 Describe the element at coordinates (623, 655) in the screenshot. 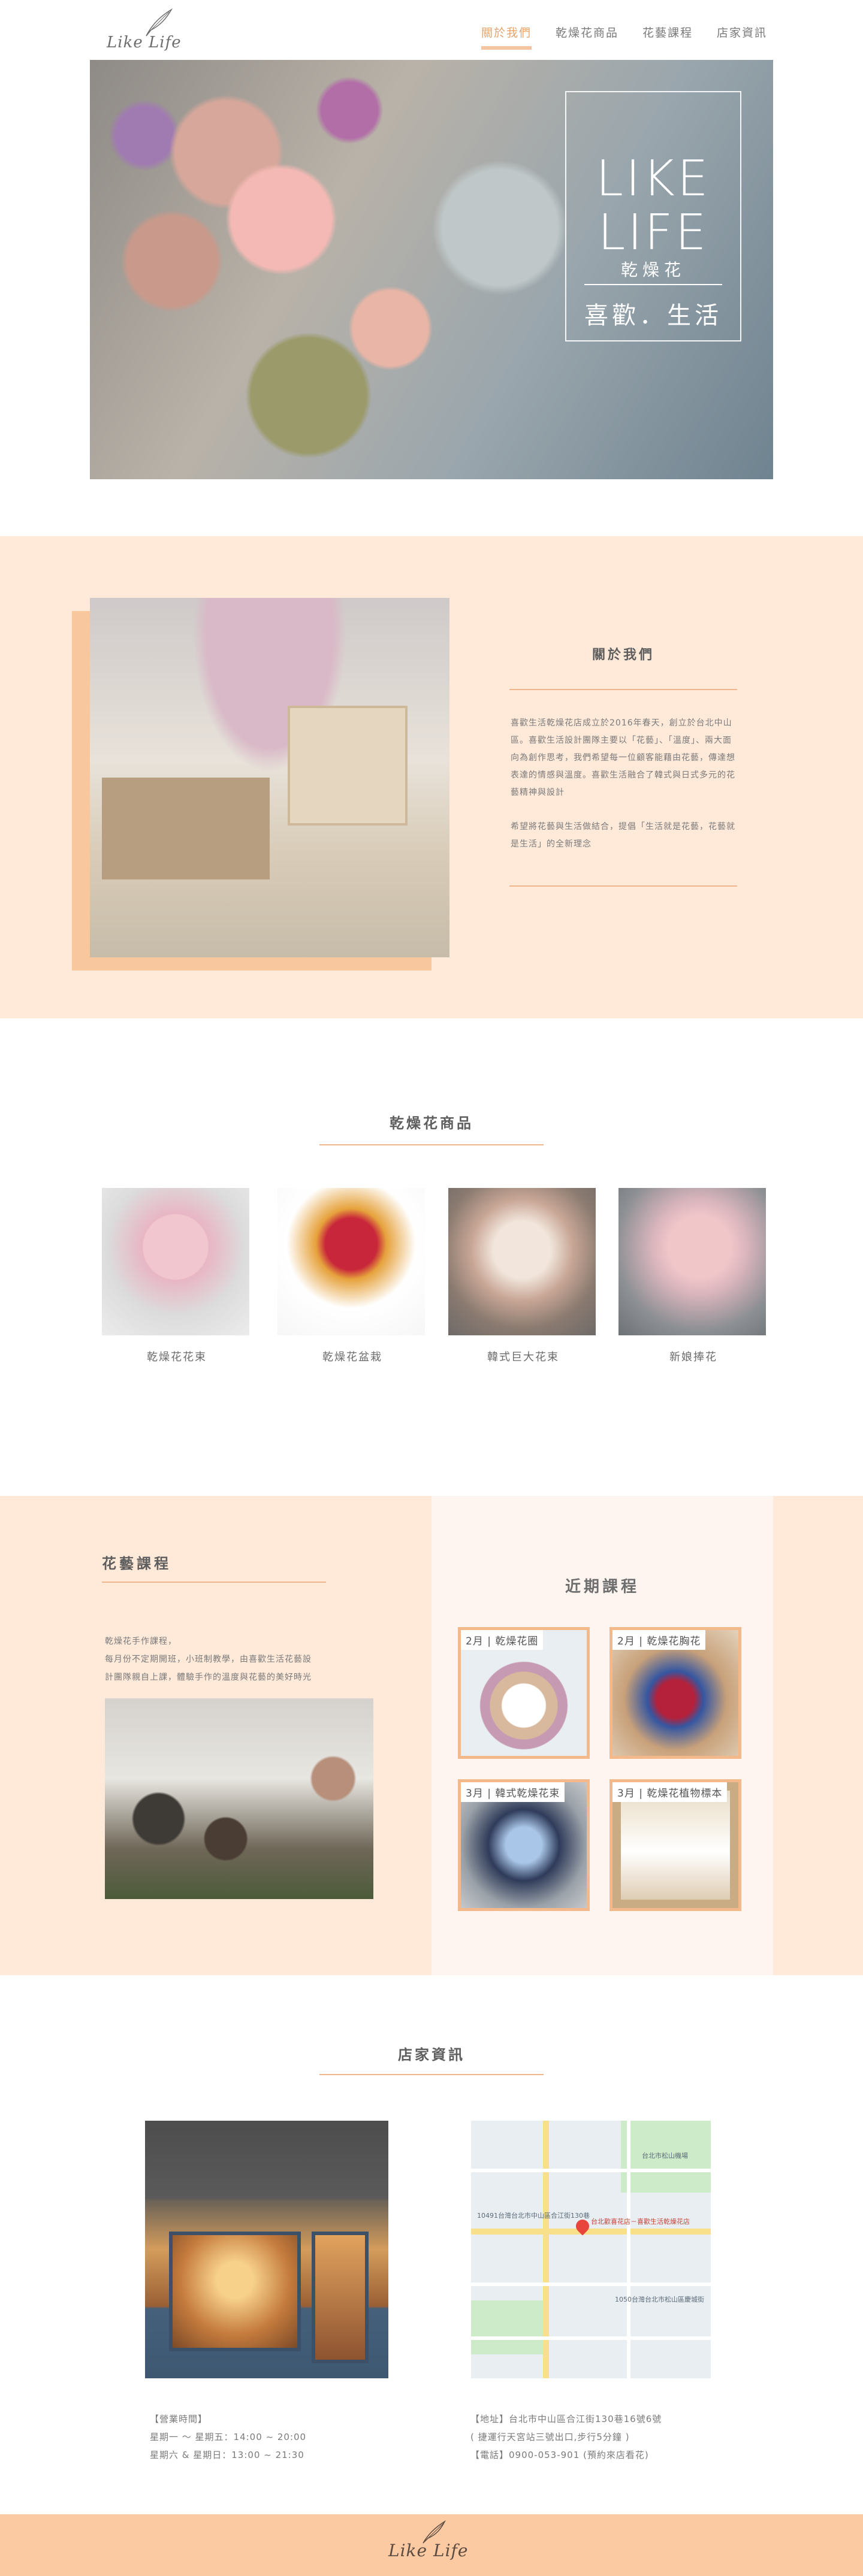

I see `about-heading: 關於我們` at that location.